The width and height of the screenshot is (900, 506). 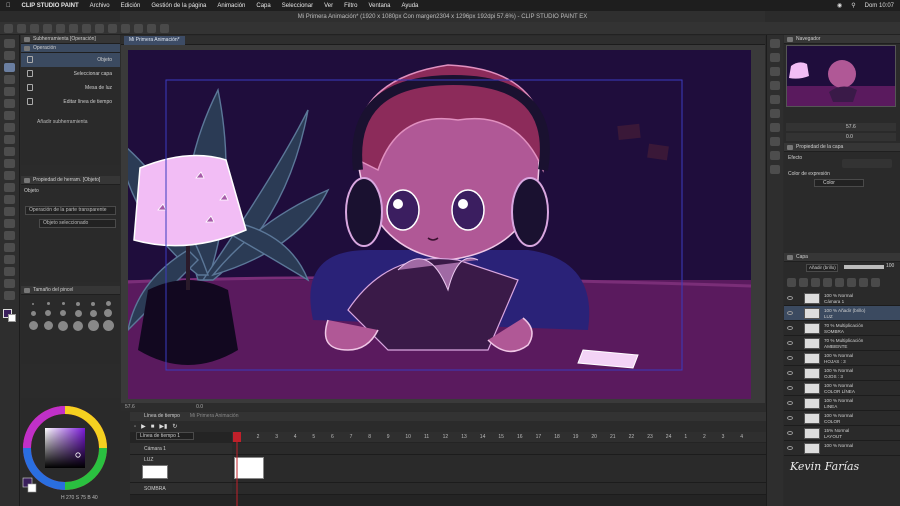 What do you see at coordinates (9, 295) in the screenshot?
I see `correct-line-icon` at bounding box center [9, 295].